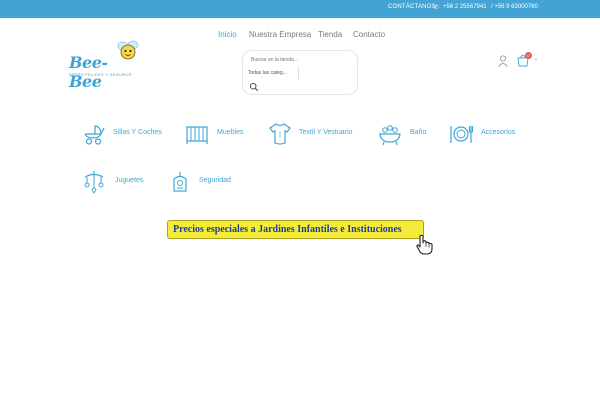 Image resolution: width=600 pixels, height=400 pixels. I want to click on baby-monitor-icon, so click(180, 182).